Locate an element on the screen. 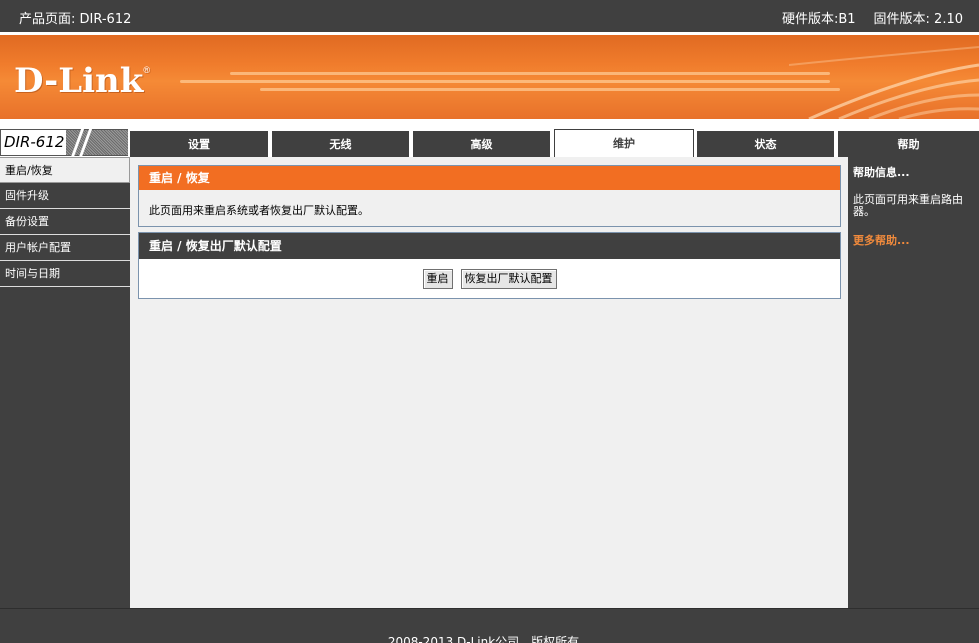 The width and height of the screenshot is (979, 643). sidebar-item-user-accounts: 用户帐户配置 is located at coordinates (65, 248).